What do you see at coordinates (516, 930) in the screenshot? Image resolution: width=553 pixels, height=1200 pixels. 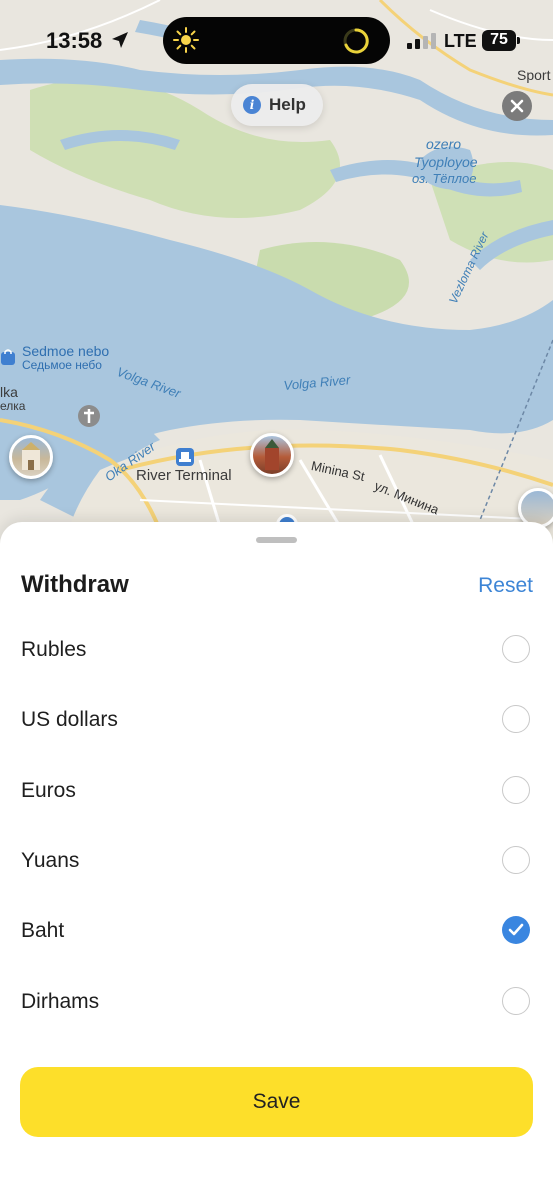 I see `radio-checked-icon` at bounding box center [516, 930].